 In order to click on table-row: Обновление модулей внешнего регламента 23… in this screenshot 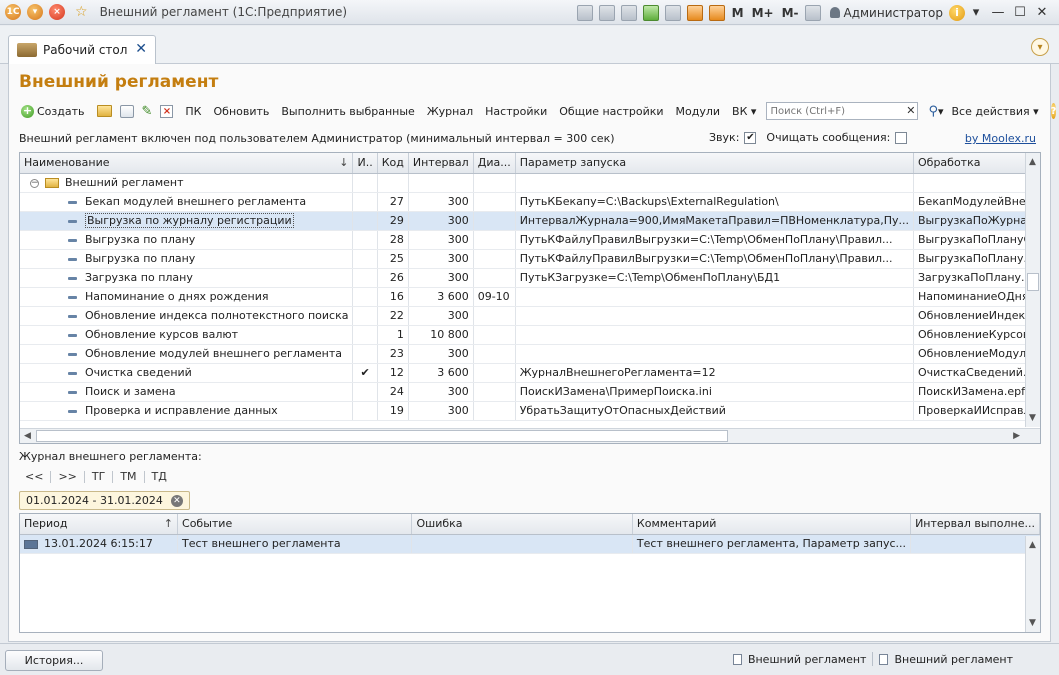, I will do `click(530, 354)`.